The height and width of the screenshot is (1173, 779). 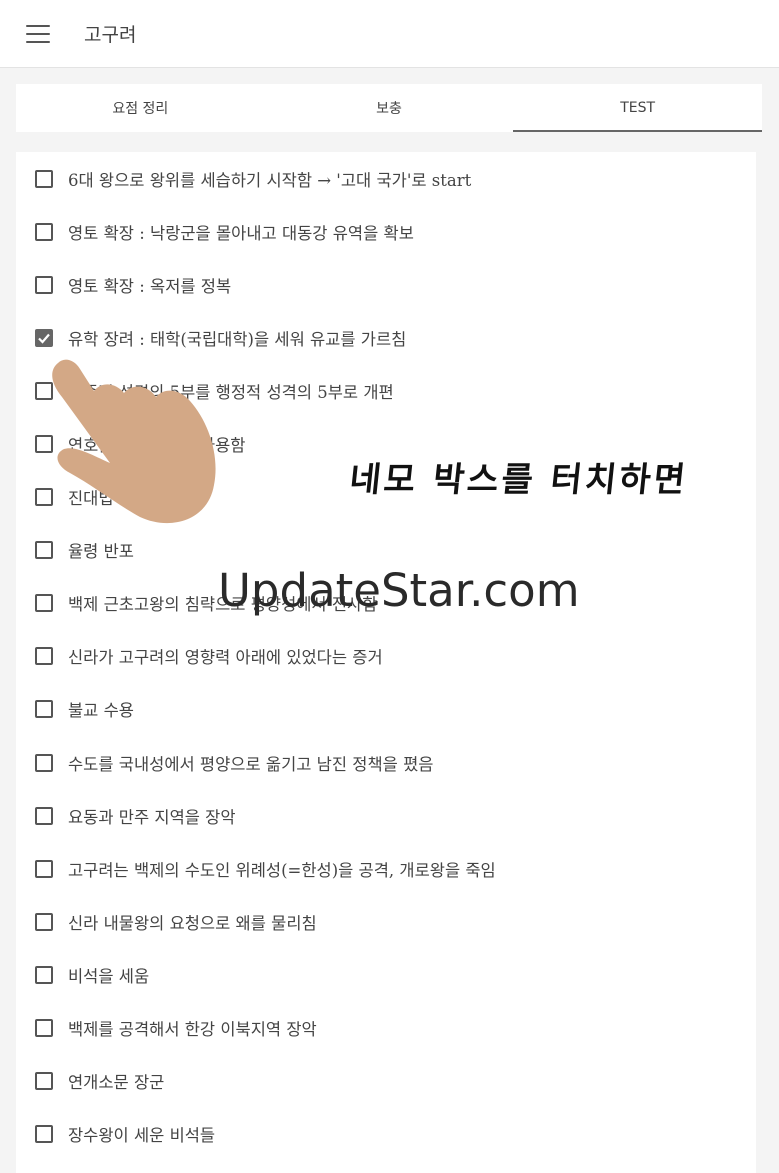 What do you see at coordinates (637, 108) in the screenshot?
I see `tab-test: TEST` at bounding box center [637, 108].